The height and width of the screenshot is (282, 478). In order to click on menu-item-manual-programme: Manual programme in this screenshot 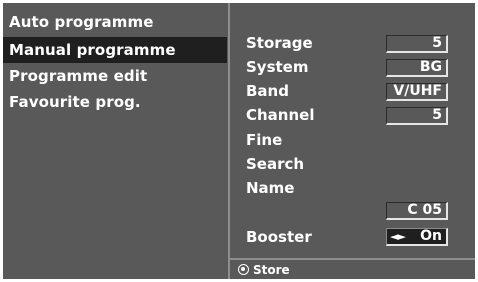, I will do `click(115, 50)`.